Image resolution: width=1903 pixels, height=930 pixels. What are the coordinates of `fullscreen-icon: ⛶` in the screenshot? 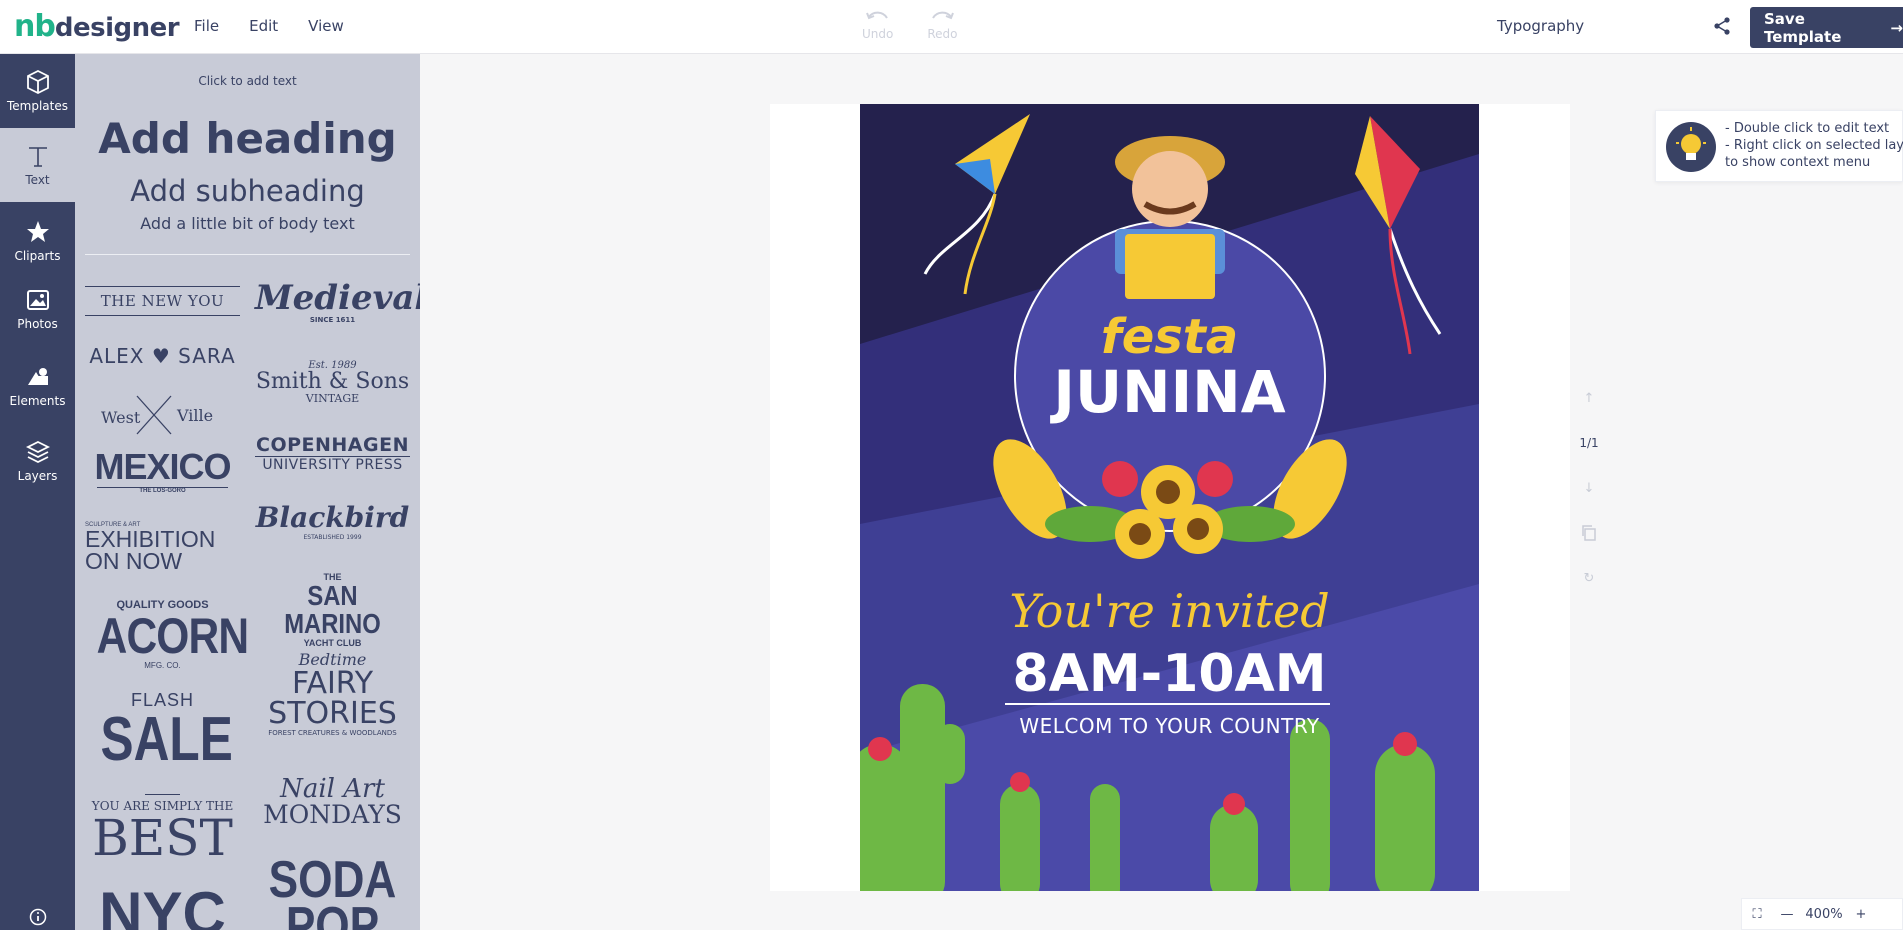 It's located at (1757, 914).